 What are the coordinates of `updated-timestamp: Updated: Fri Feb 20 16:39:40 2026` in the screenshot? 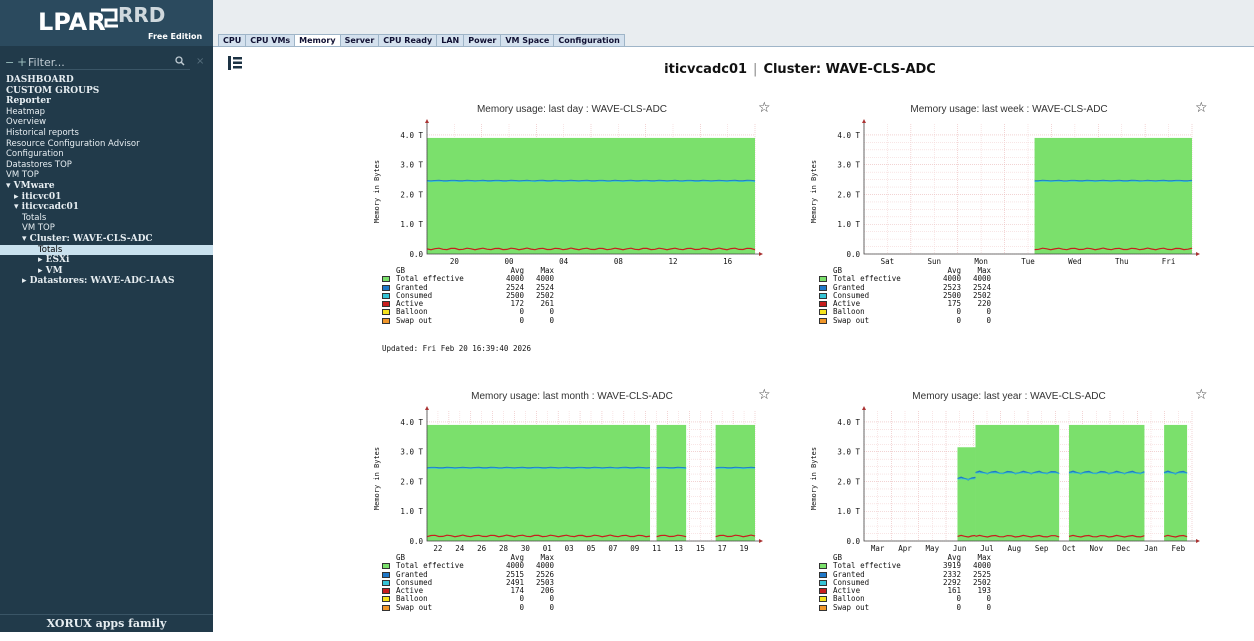 It's located at (457, 348).